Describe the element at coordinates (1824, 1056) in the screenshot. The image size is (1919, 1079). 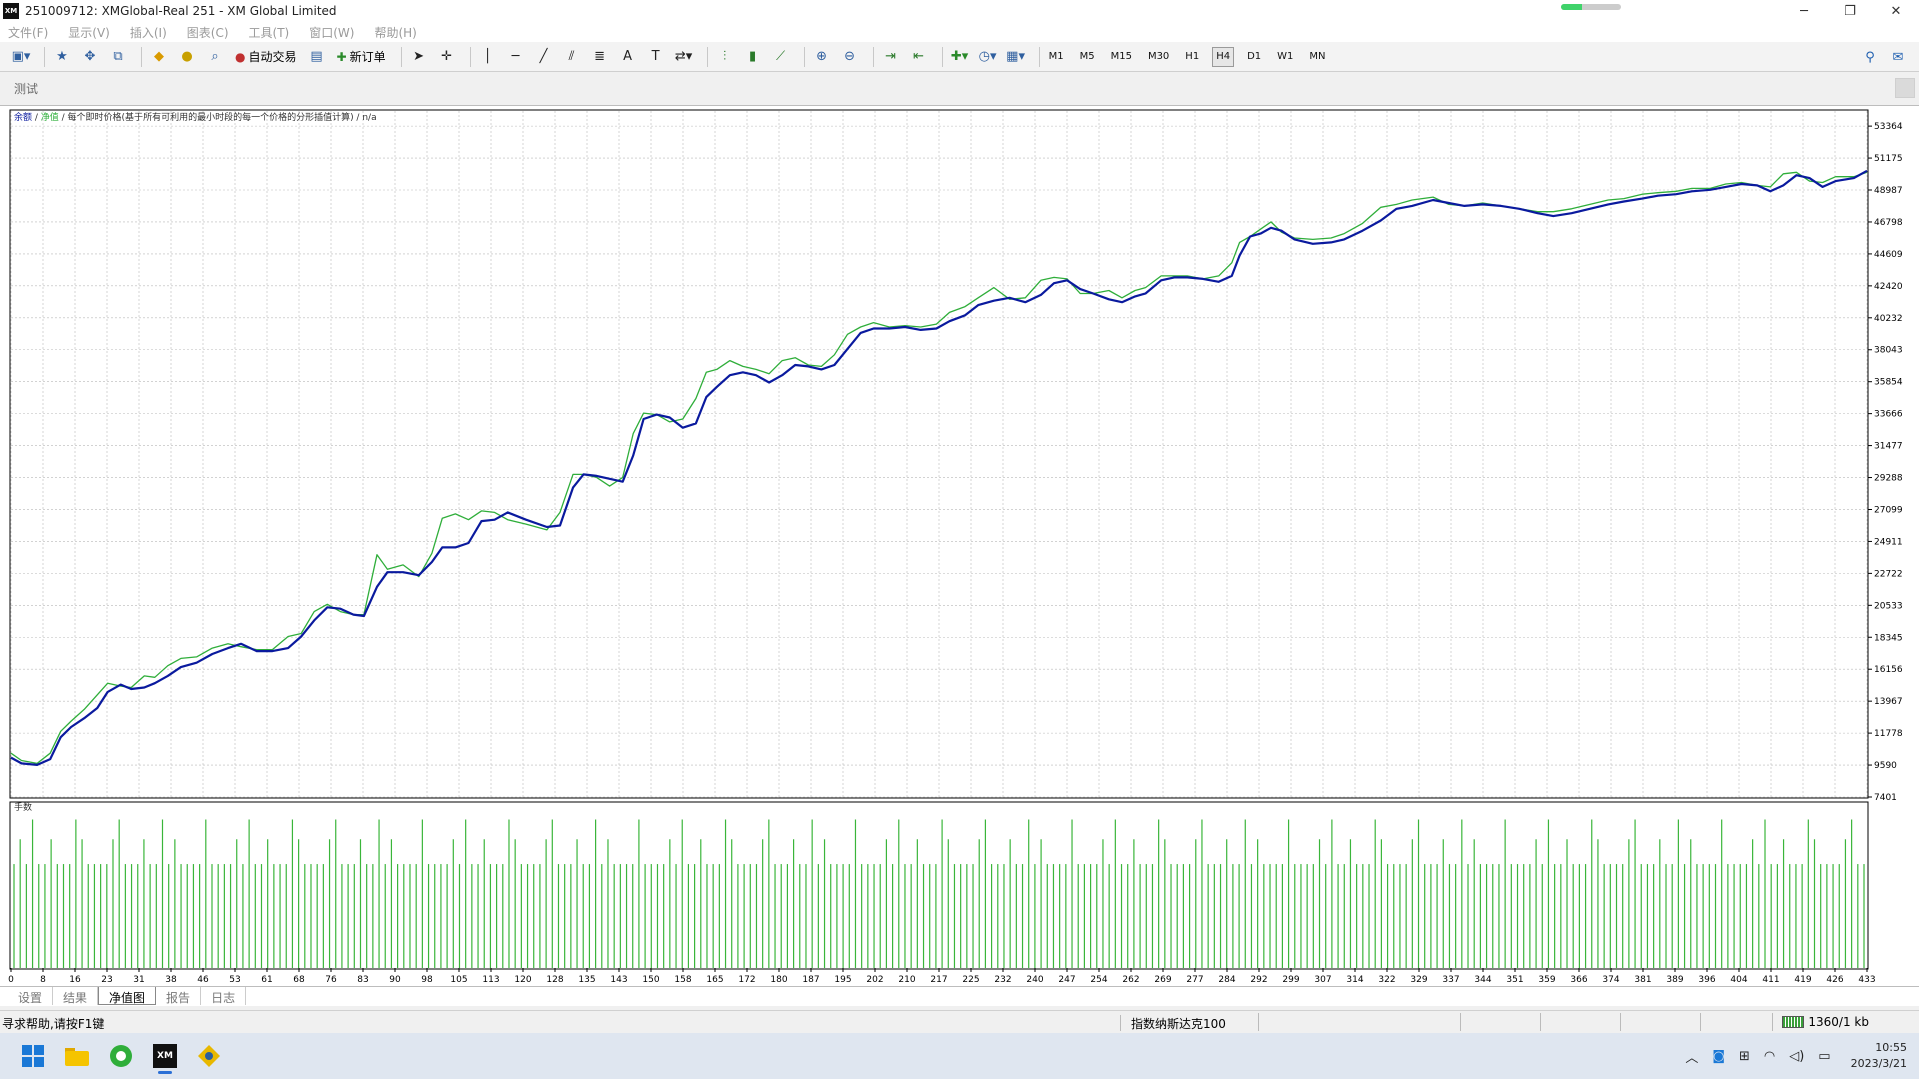
I see `battery-icon: ▭` at that location.